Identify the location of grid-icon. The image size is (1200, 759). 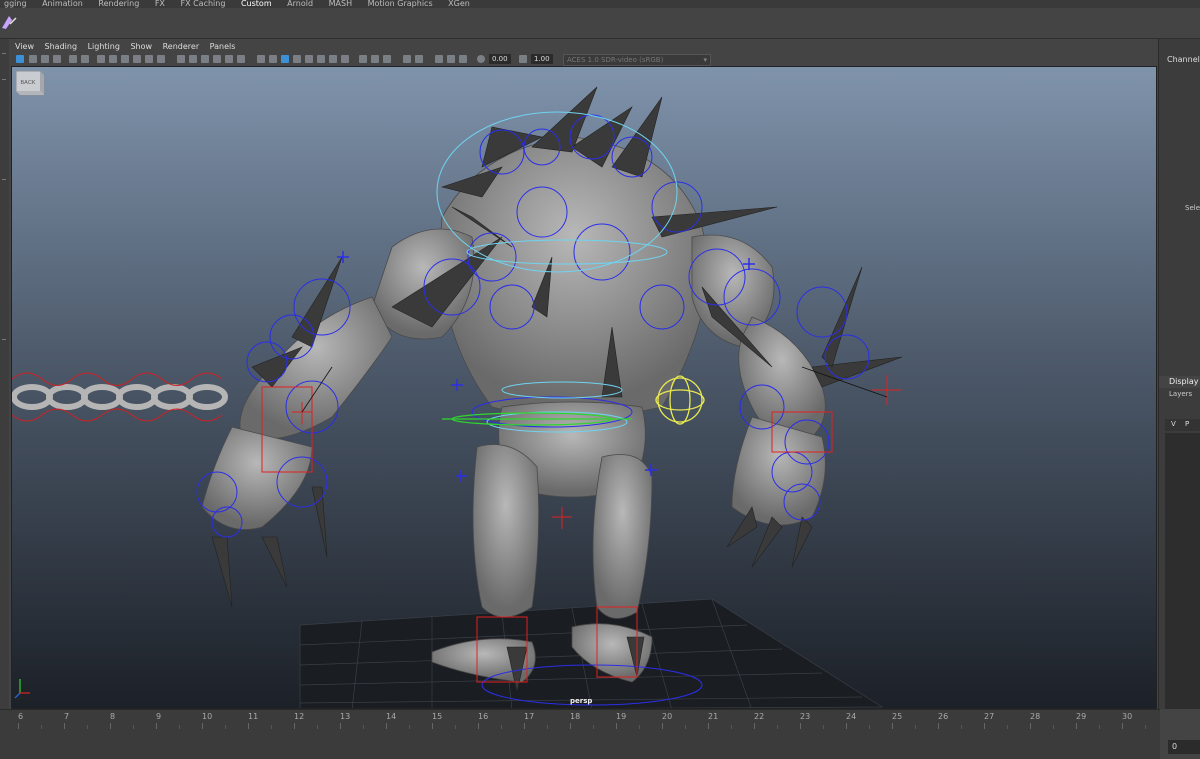
(101, 59).